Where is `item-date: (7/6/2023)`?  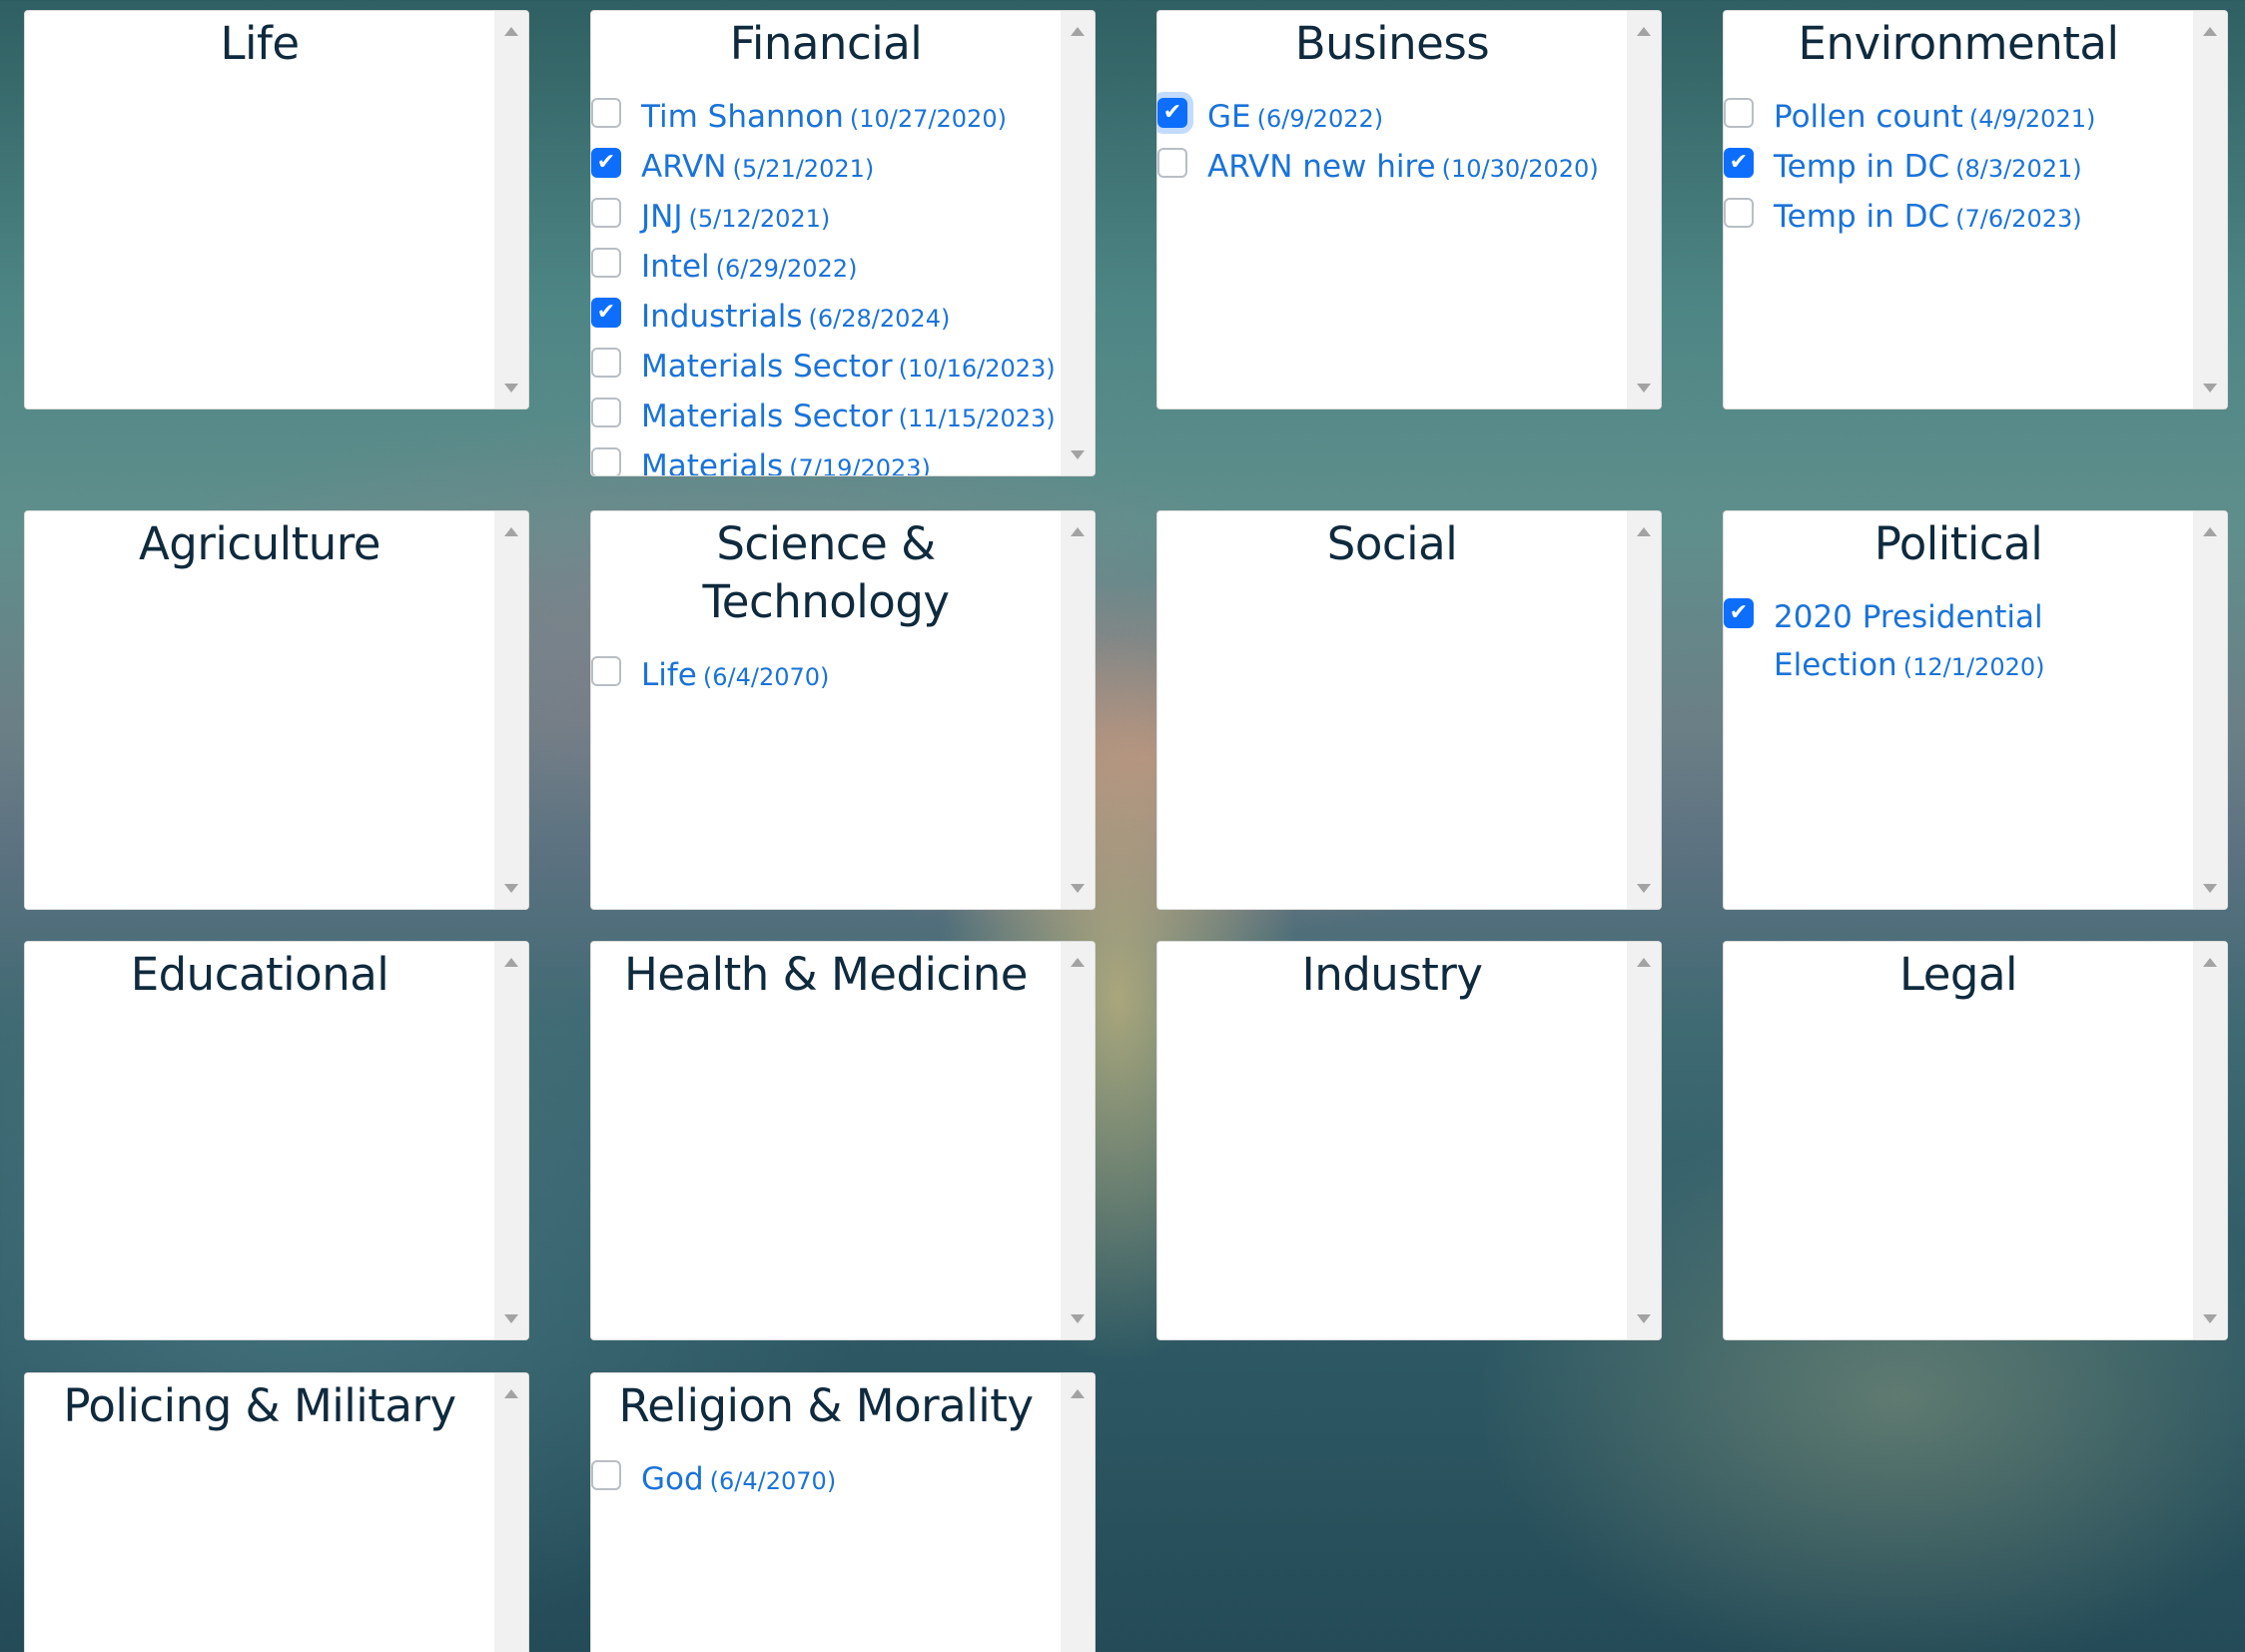 item-date: (7/6/2023) is located at coordinates (2019, 219).